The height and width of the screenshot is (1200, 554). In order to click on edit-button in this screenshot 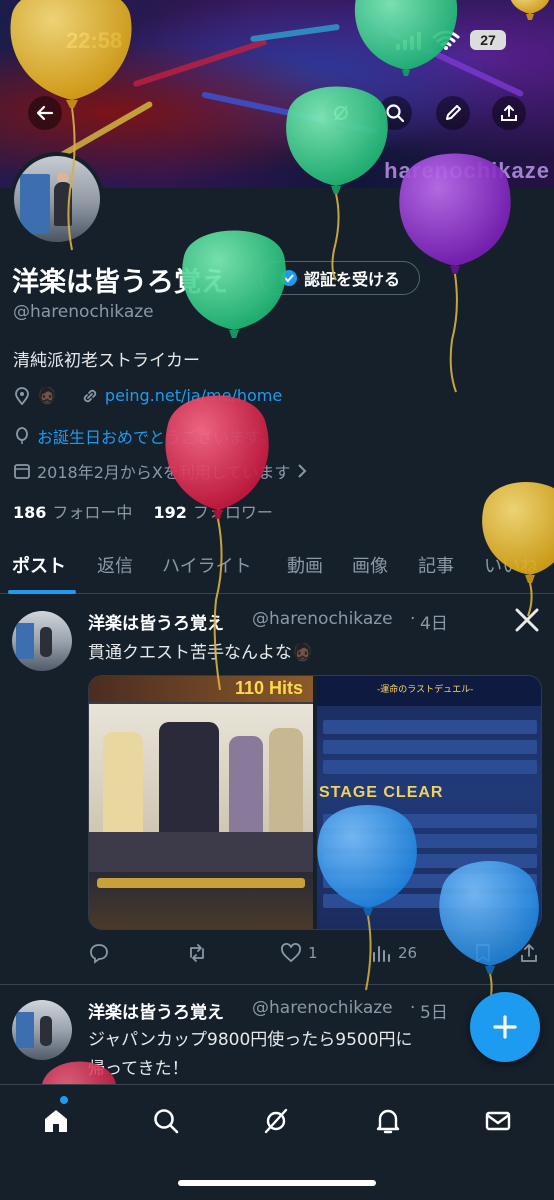, I will do `click(453, 113)`.